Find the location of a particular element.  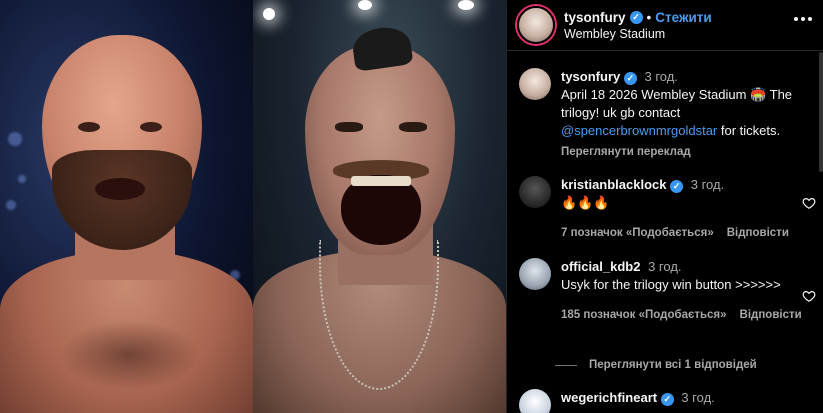

comment-username: wegerichfineart is located at coordinates (609, 397).